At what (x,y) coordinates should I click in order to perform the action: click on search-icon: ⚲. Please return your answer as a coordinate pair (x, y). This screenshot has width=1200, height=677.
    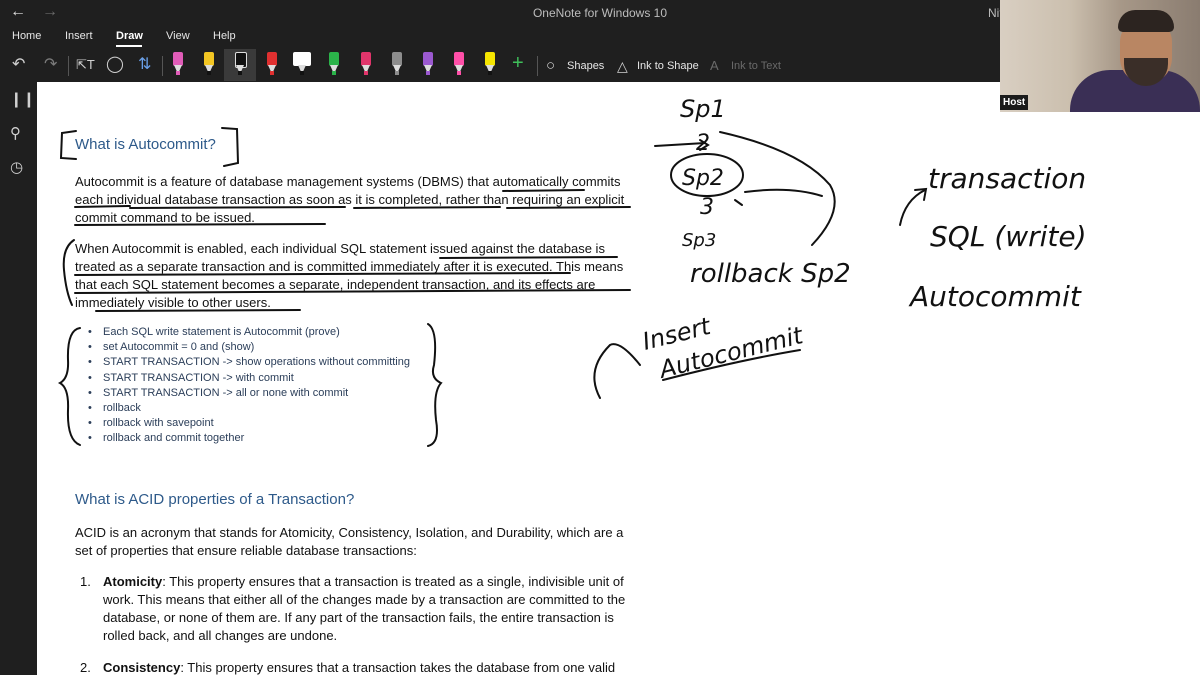
    Looking at the image, I should click on (15, 133).